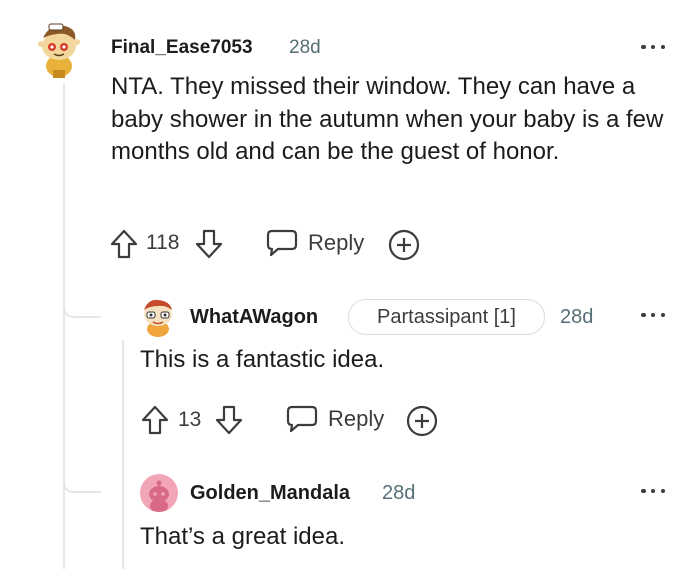 This screenshot has width=700, height=569. Describe the element at coordinates (262, 359) in the screenshot. I see `comment-body: This is a fantastic idea.` at that location.